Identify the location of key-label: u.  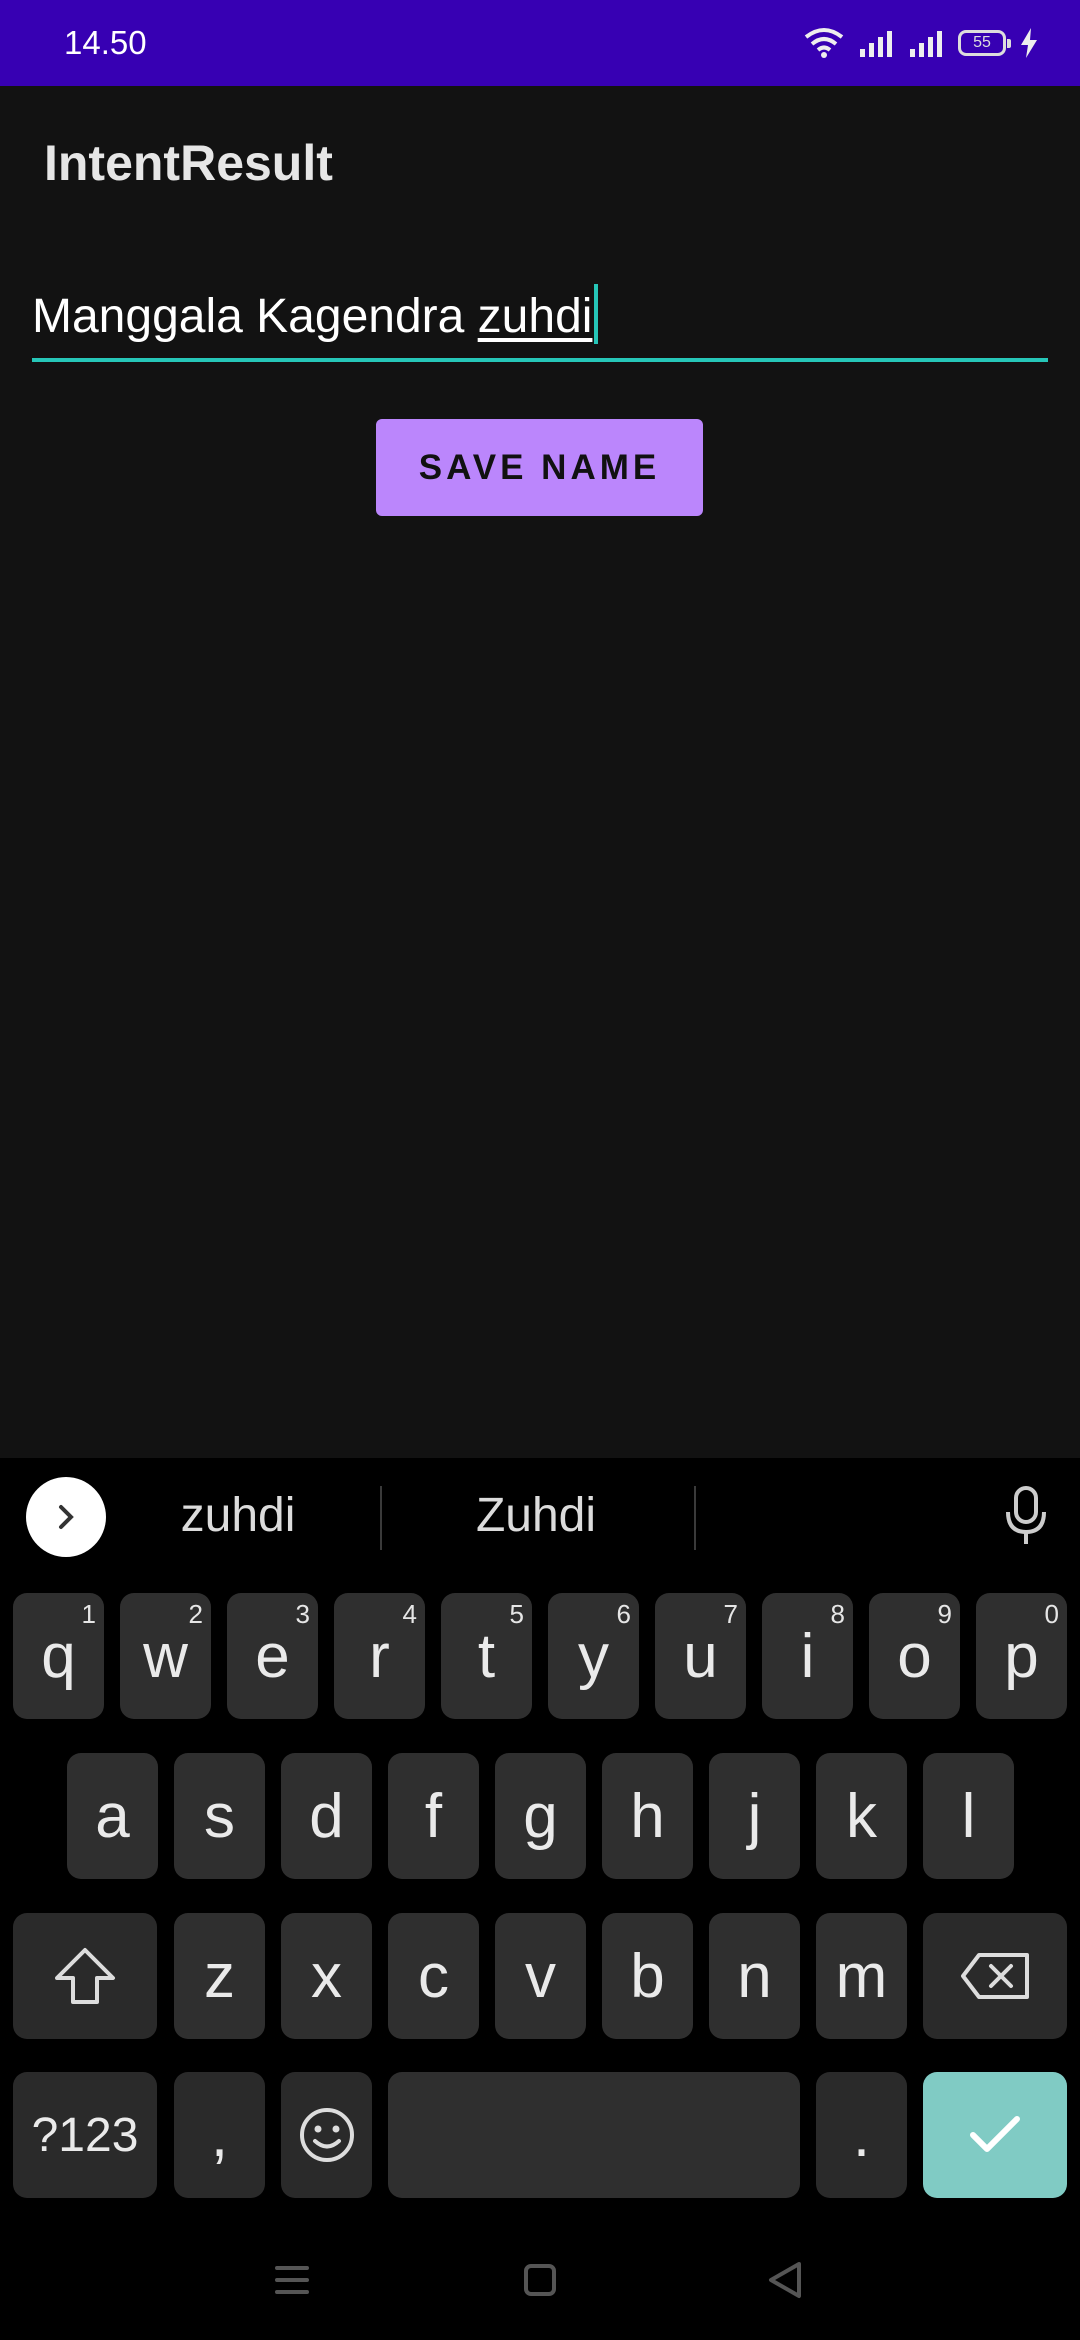
(700, 1656).